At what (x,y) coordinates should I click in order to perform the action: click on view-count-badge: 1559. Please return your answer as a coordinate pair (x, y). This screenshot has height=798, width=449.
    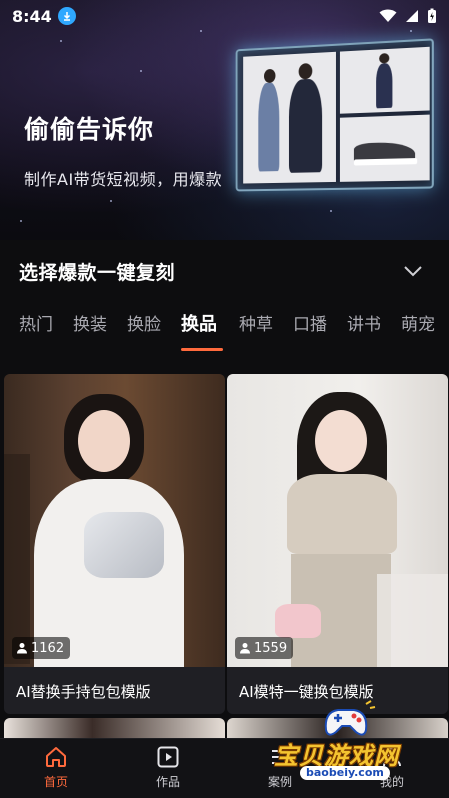
    Looking at the image, I should click on (264, 648).